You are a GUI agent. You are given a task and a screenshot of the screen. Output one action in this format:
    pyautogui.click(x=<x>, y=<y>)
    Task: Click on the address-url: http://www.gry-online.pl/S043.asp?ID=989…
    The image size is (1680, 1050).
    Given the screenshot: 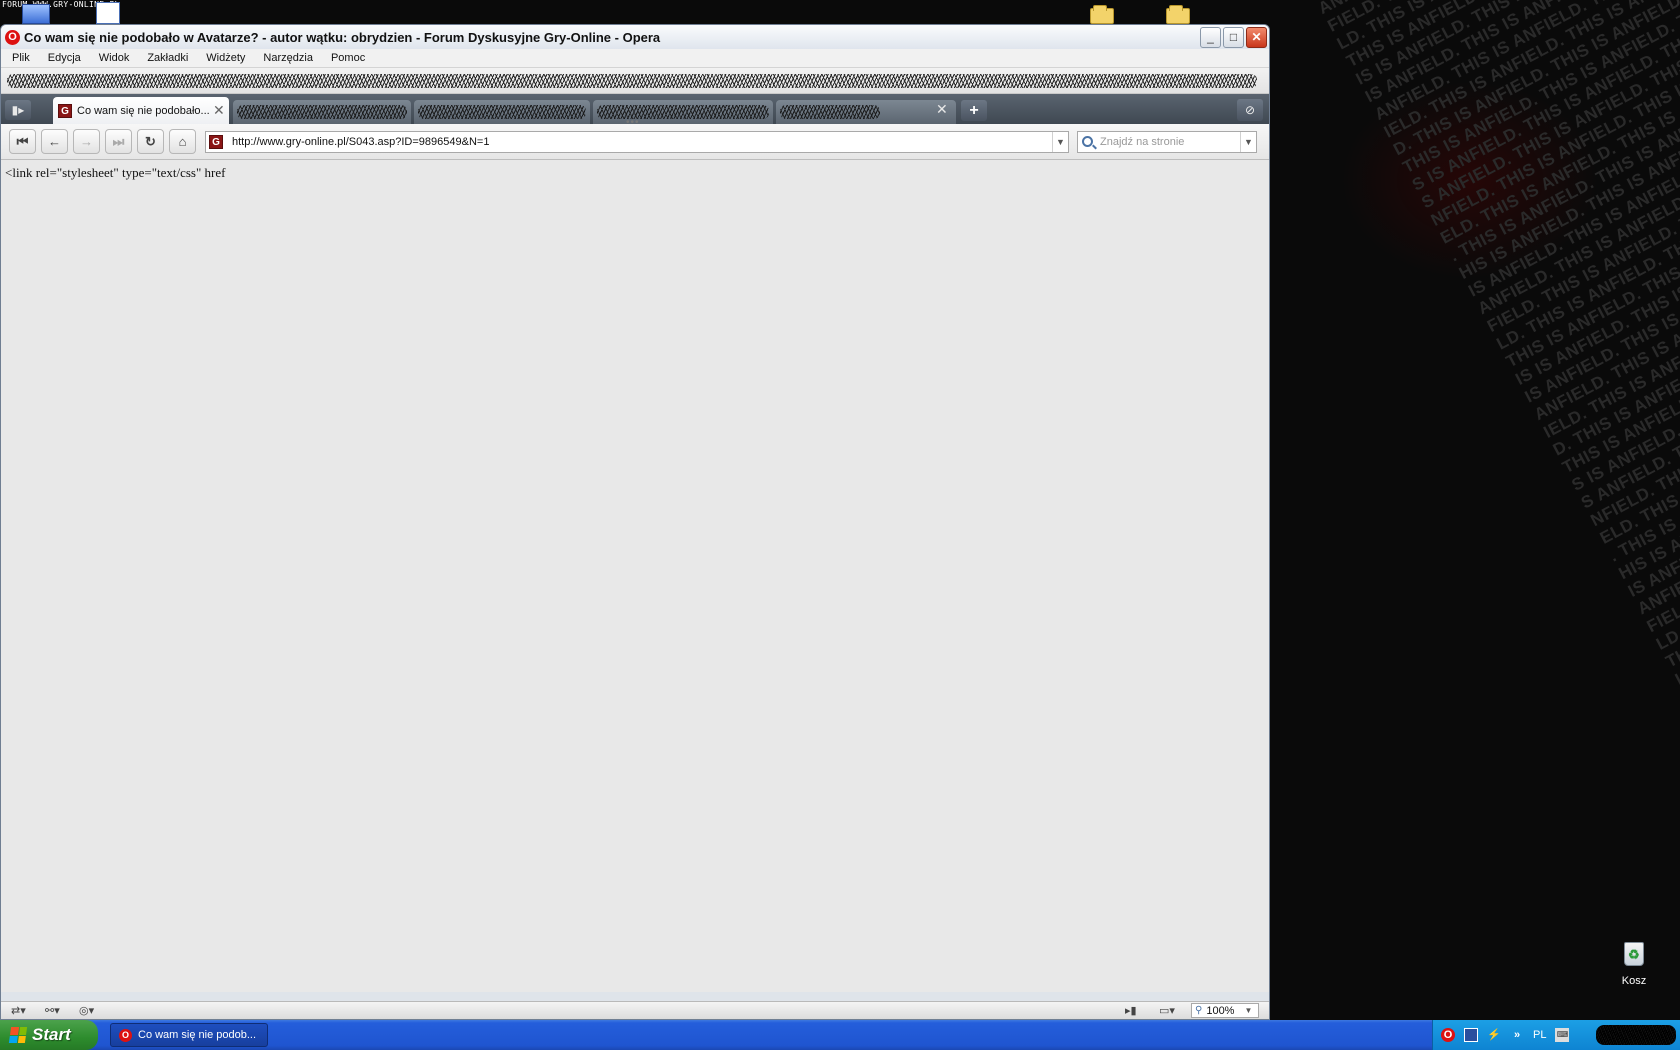 What is the action you would take?
    pyautogui.click(x=360, y=142)
    